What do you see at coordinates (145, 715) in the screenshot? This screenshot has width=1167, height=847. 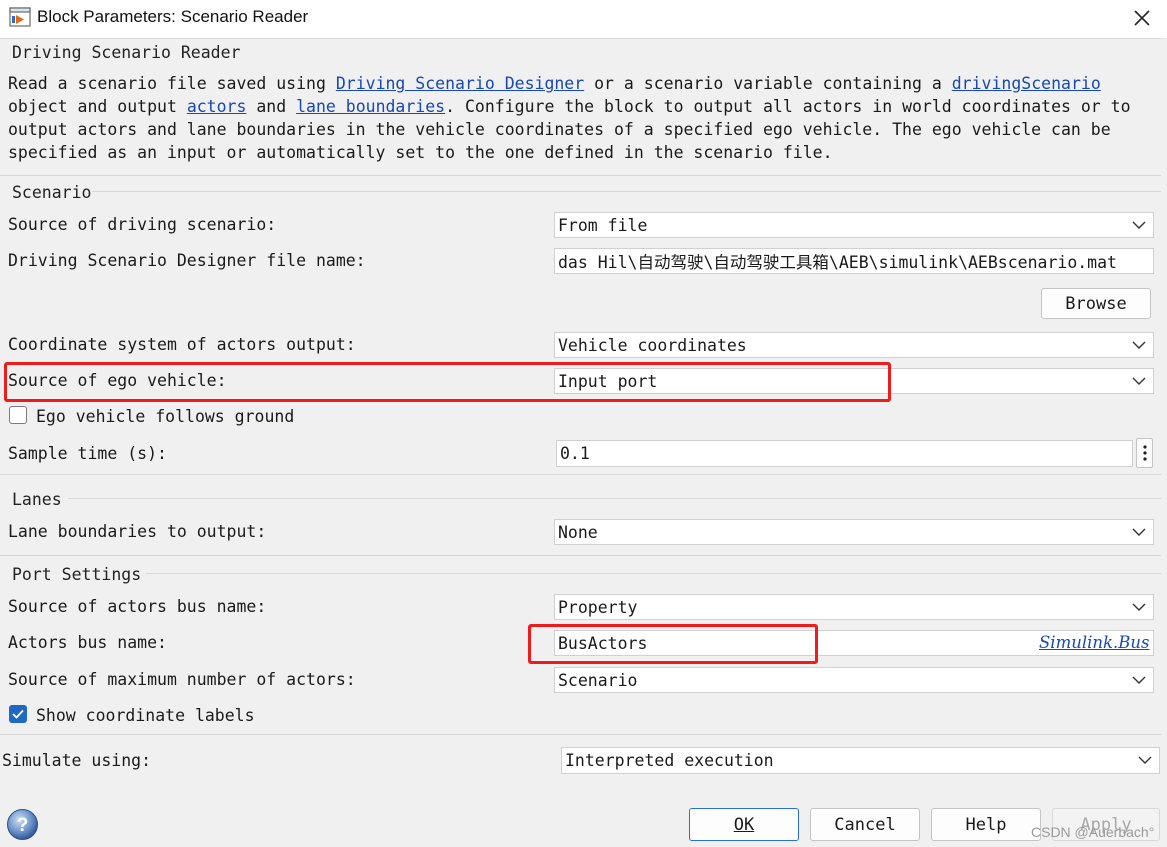 I see `show-coordinate-labels-label: Show coordinate labels` at bounding box center [145, 715].